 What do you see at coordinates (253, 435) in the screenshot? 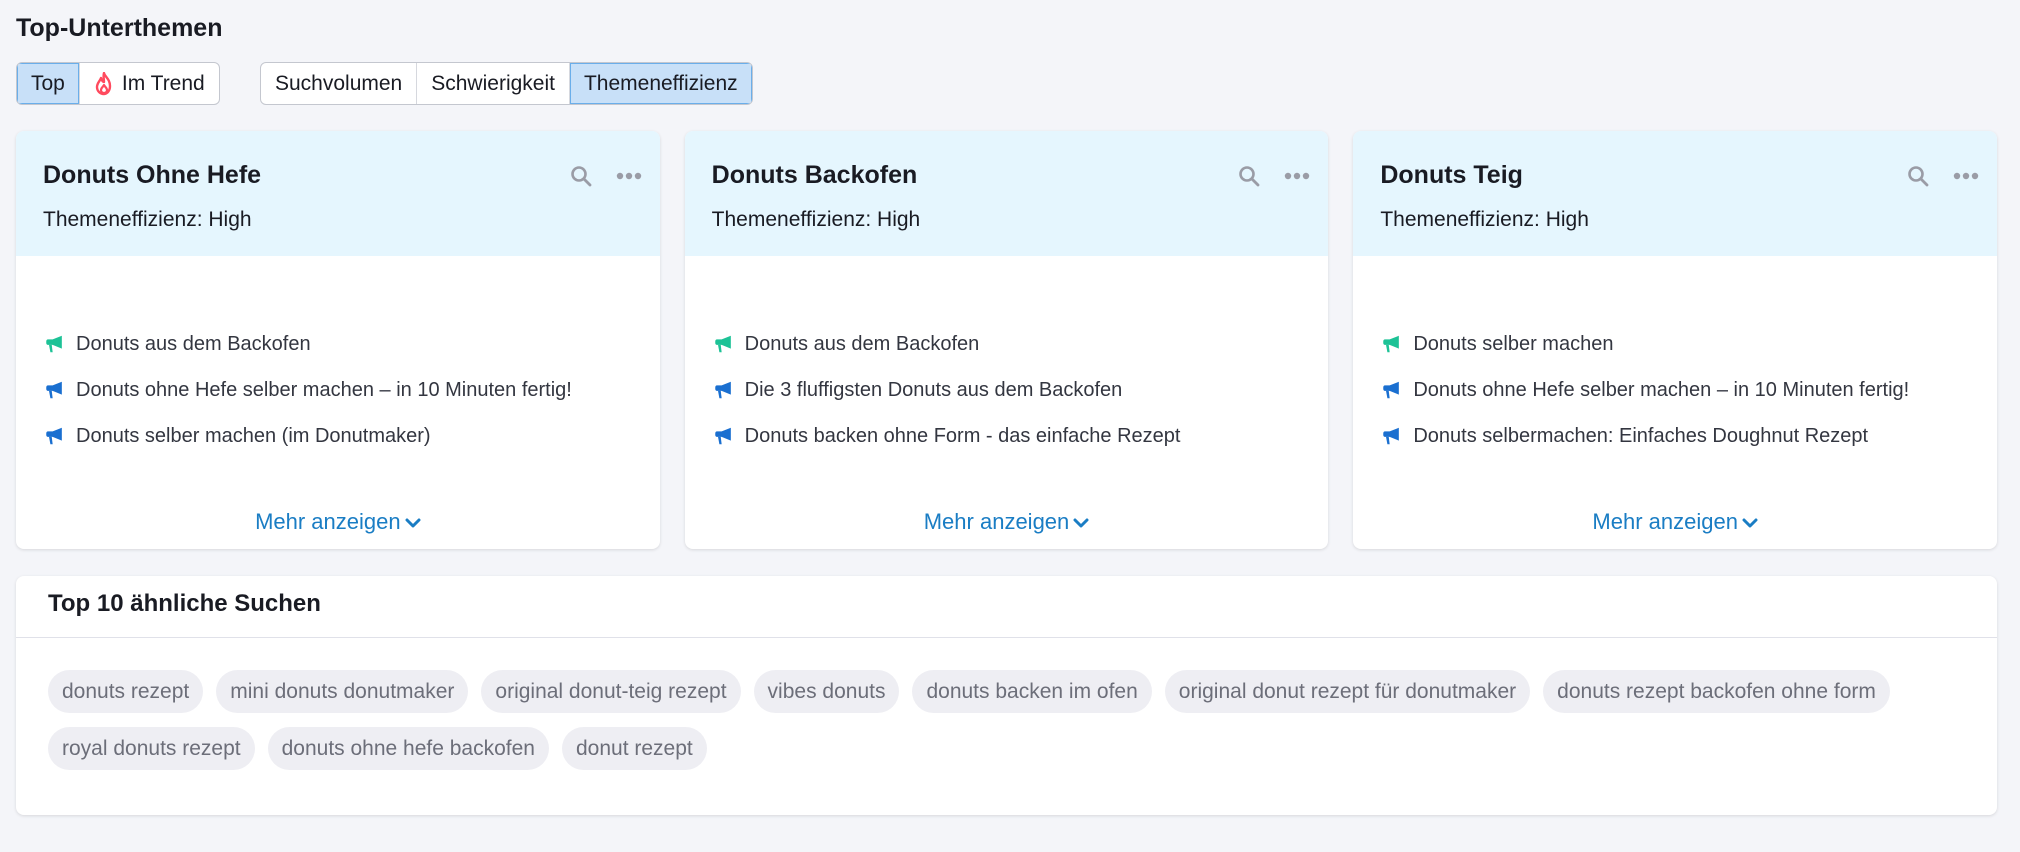
I see `headline-text: Donuts selber machen (im Donutmaker)` at bounding box center [253, 435].